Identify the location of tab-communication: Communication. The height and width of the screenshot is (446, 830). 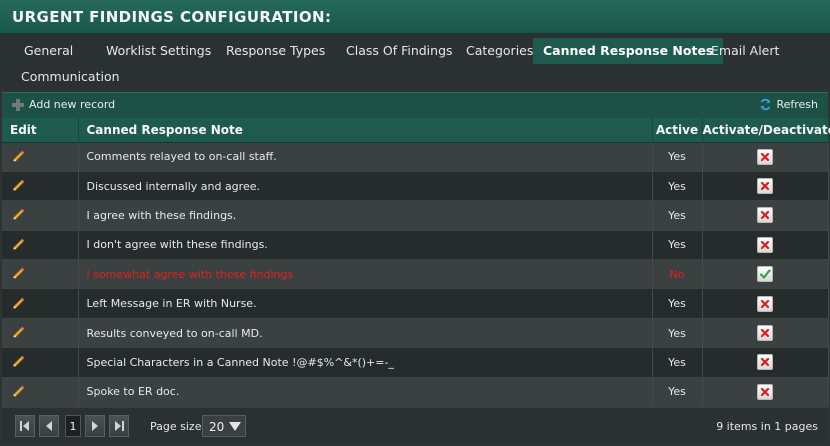
(70, 77).